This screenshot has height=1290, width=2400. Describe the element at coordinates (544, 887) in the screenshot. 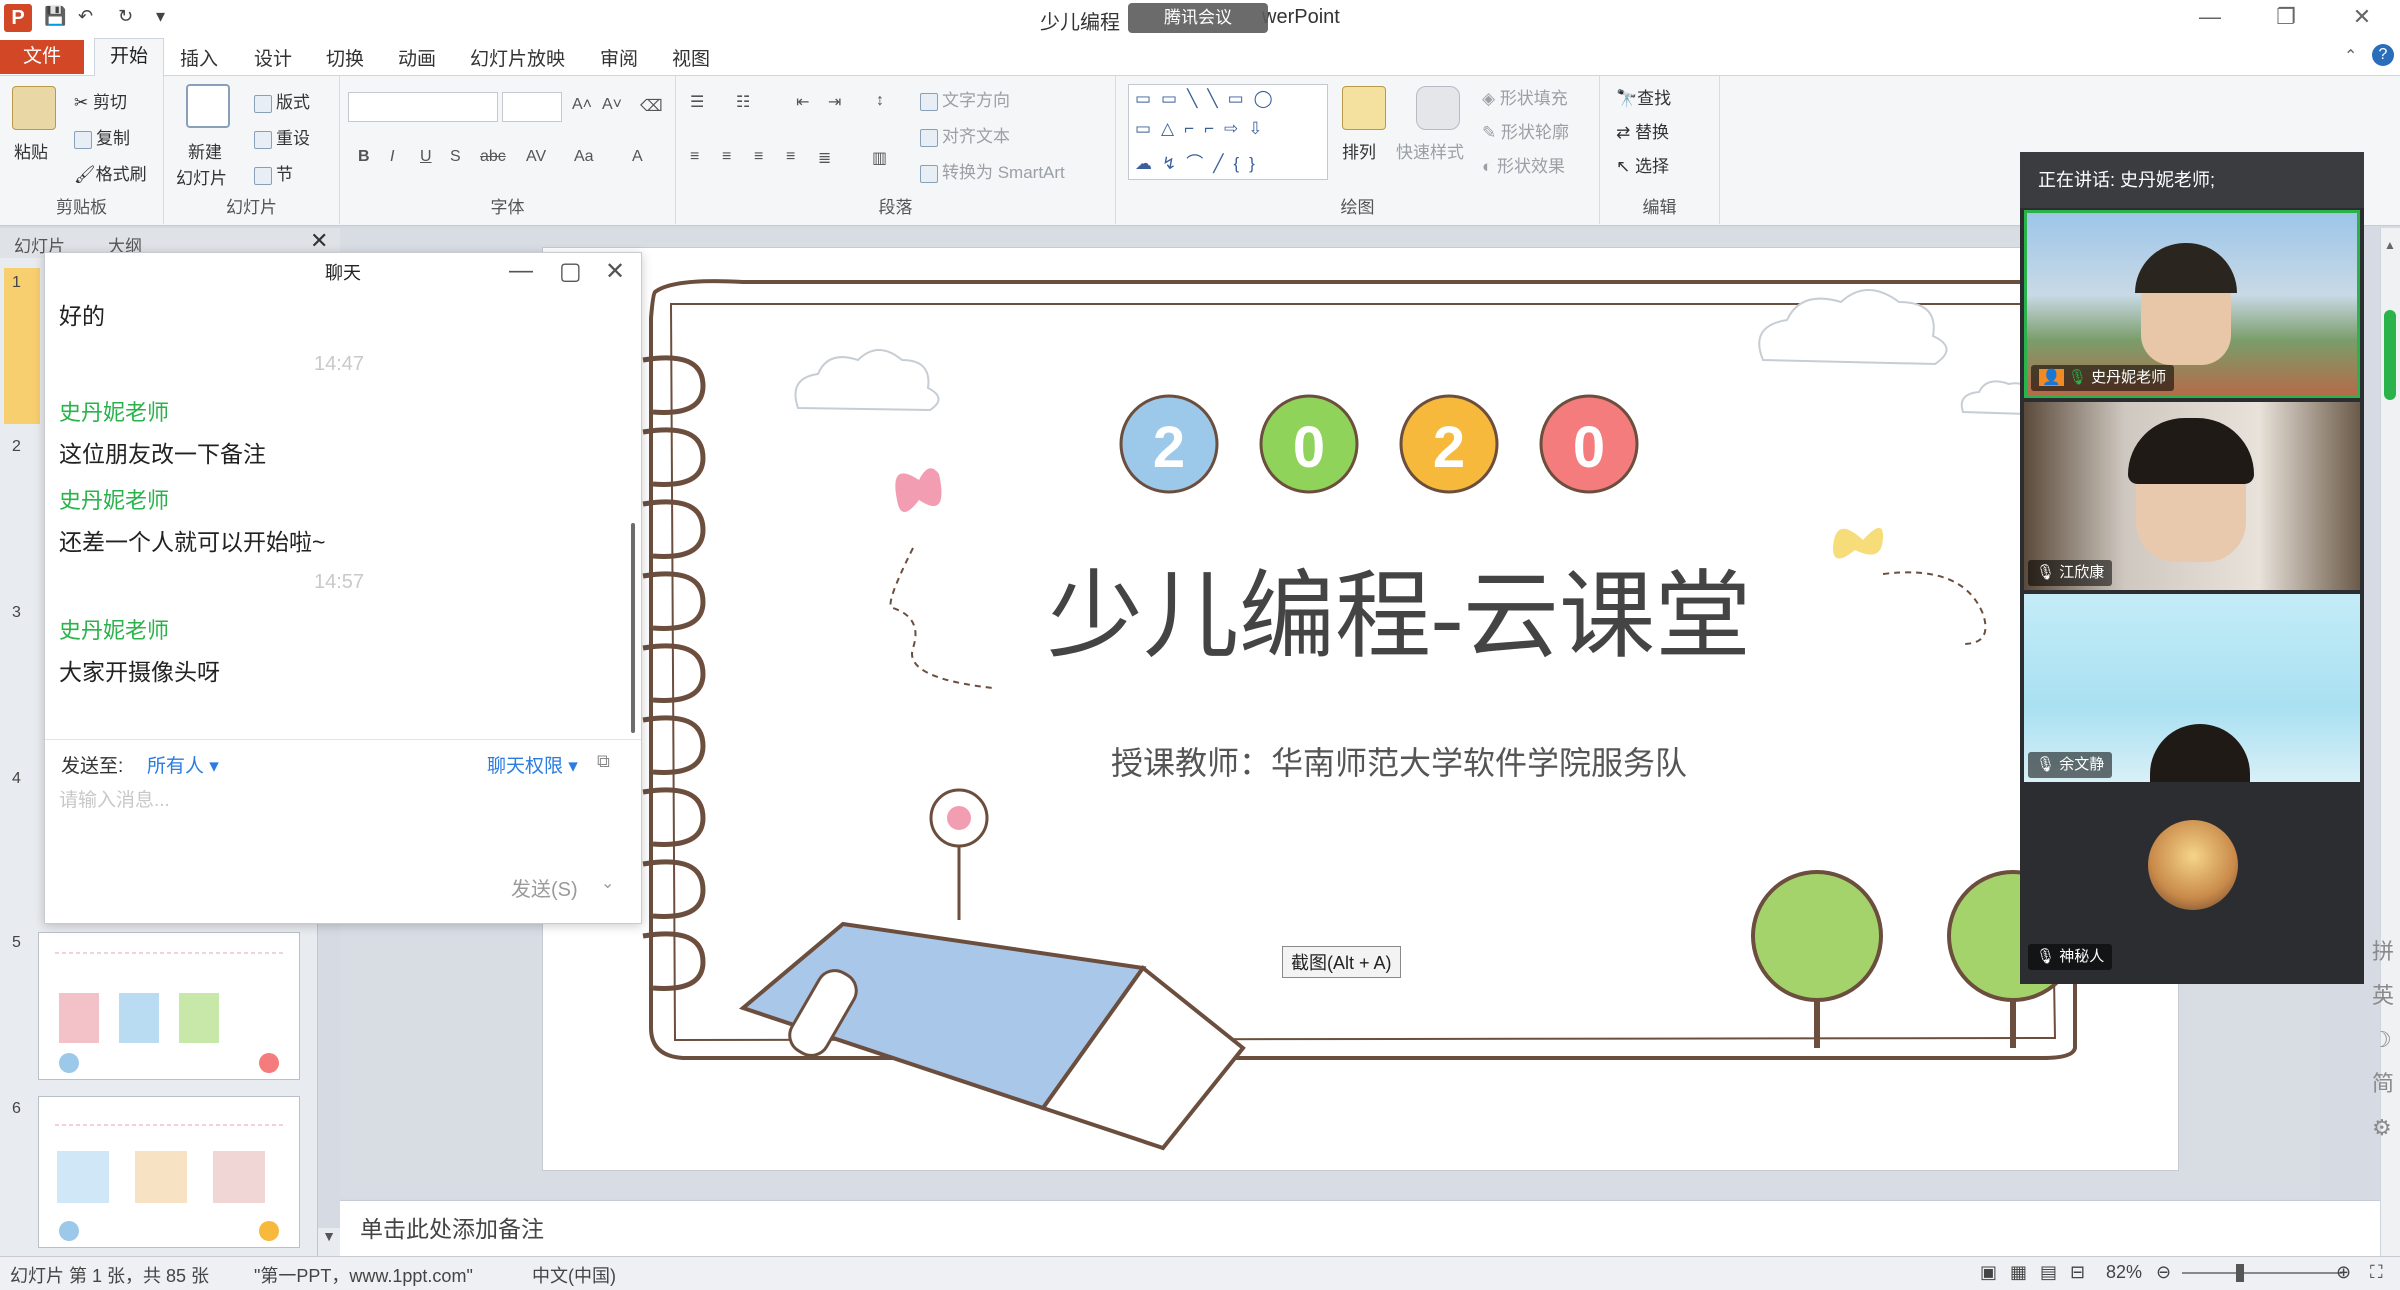

I see `send-button: 发送(S)` at that location.